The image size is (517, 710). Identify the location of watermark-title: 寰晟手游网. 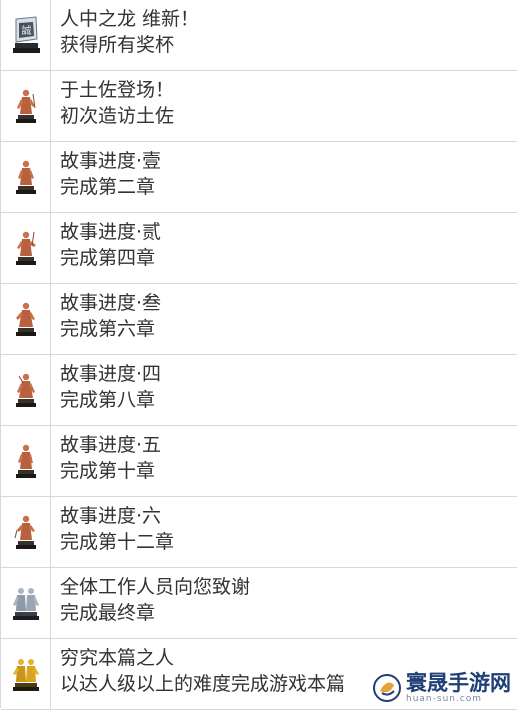
(458, 682).